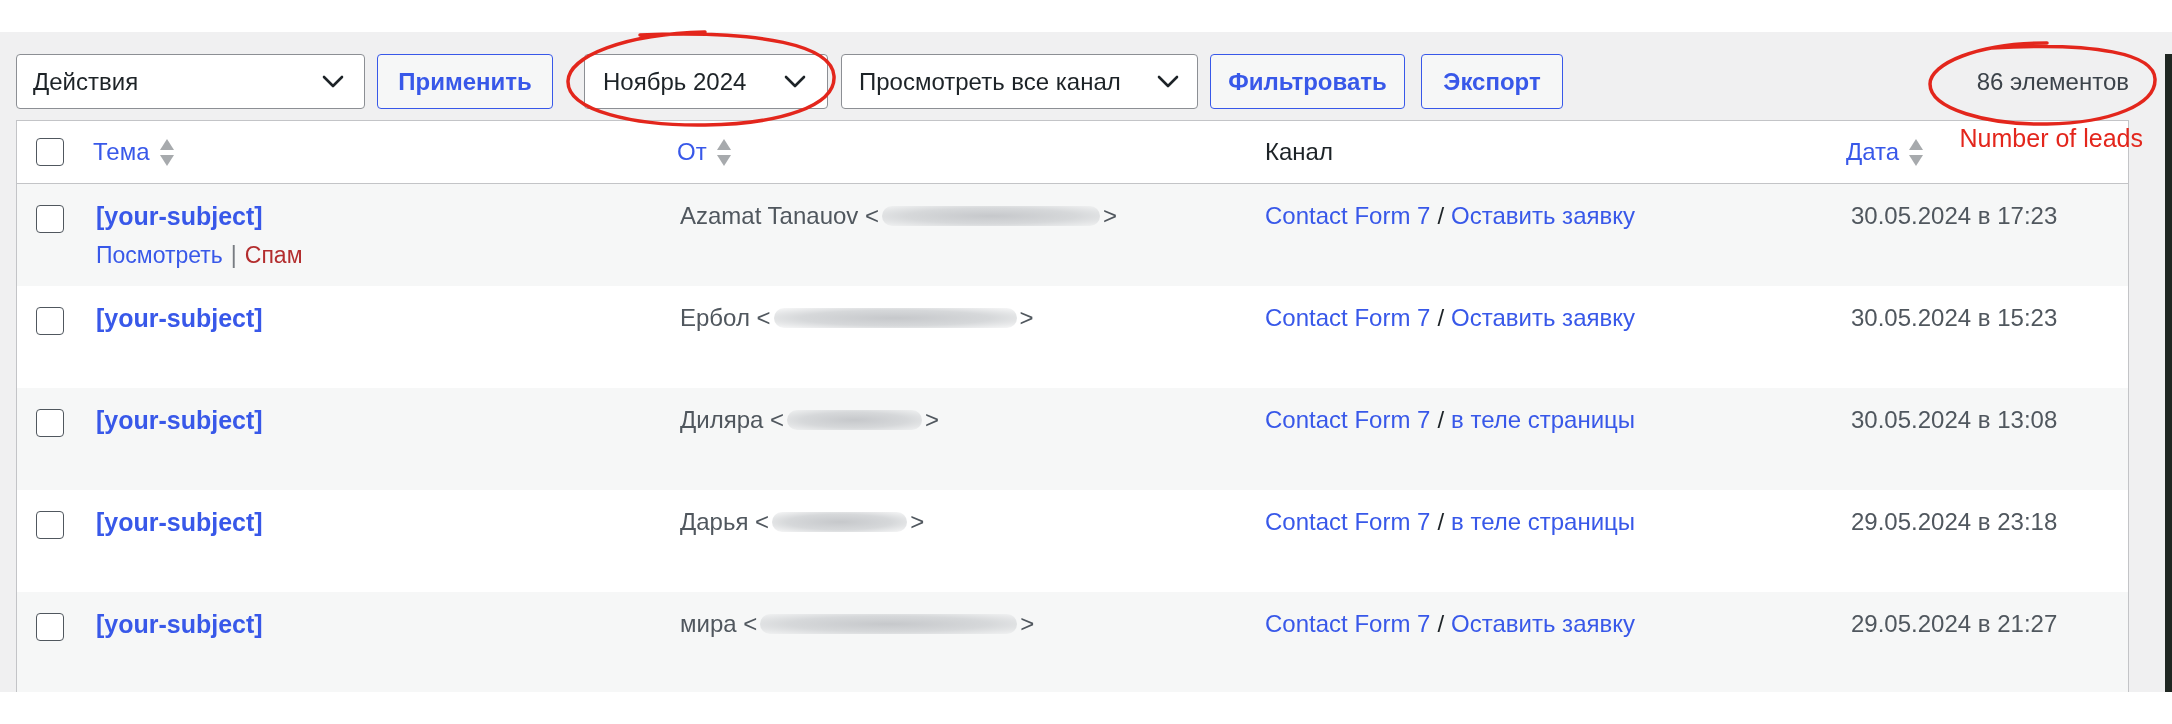  Describe the element at coordinates (465, 81) in the screenshot. I see `apply-button: Применить` at that location.